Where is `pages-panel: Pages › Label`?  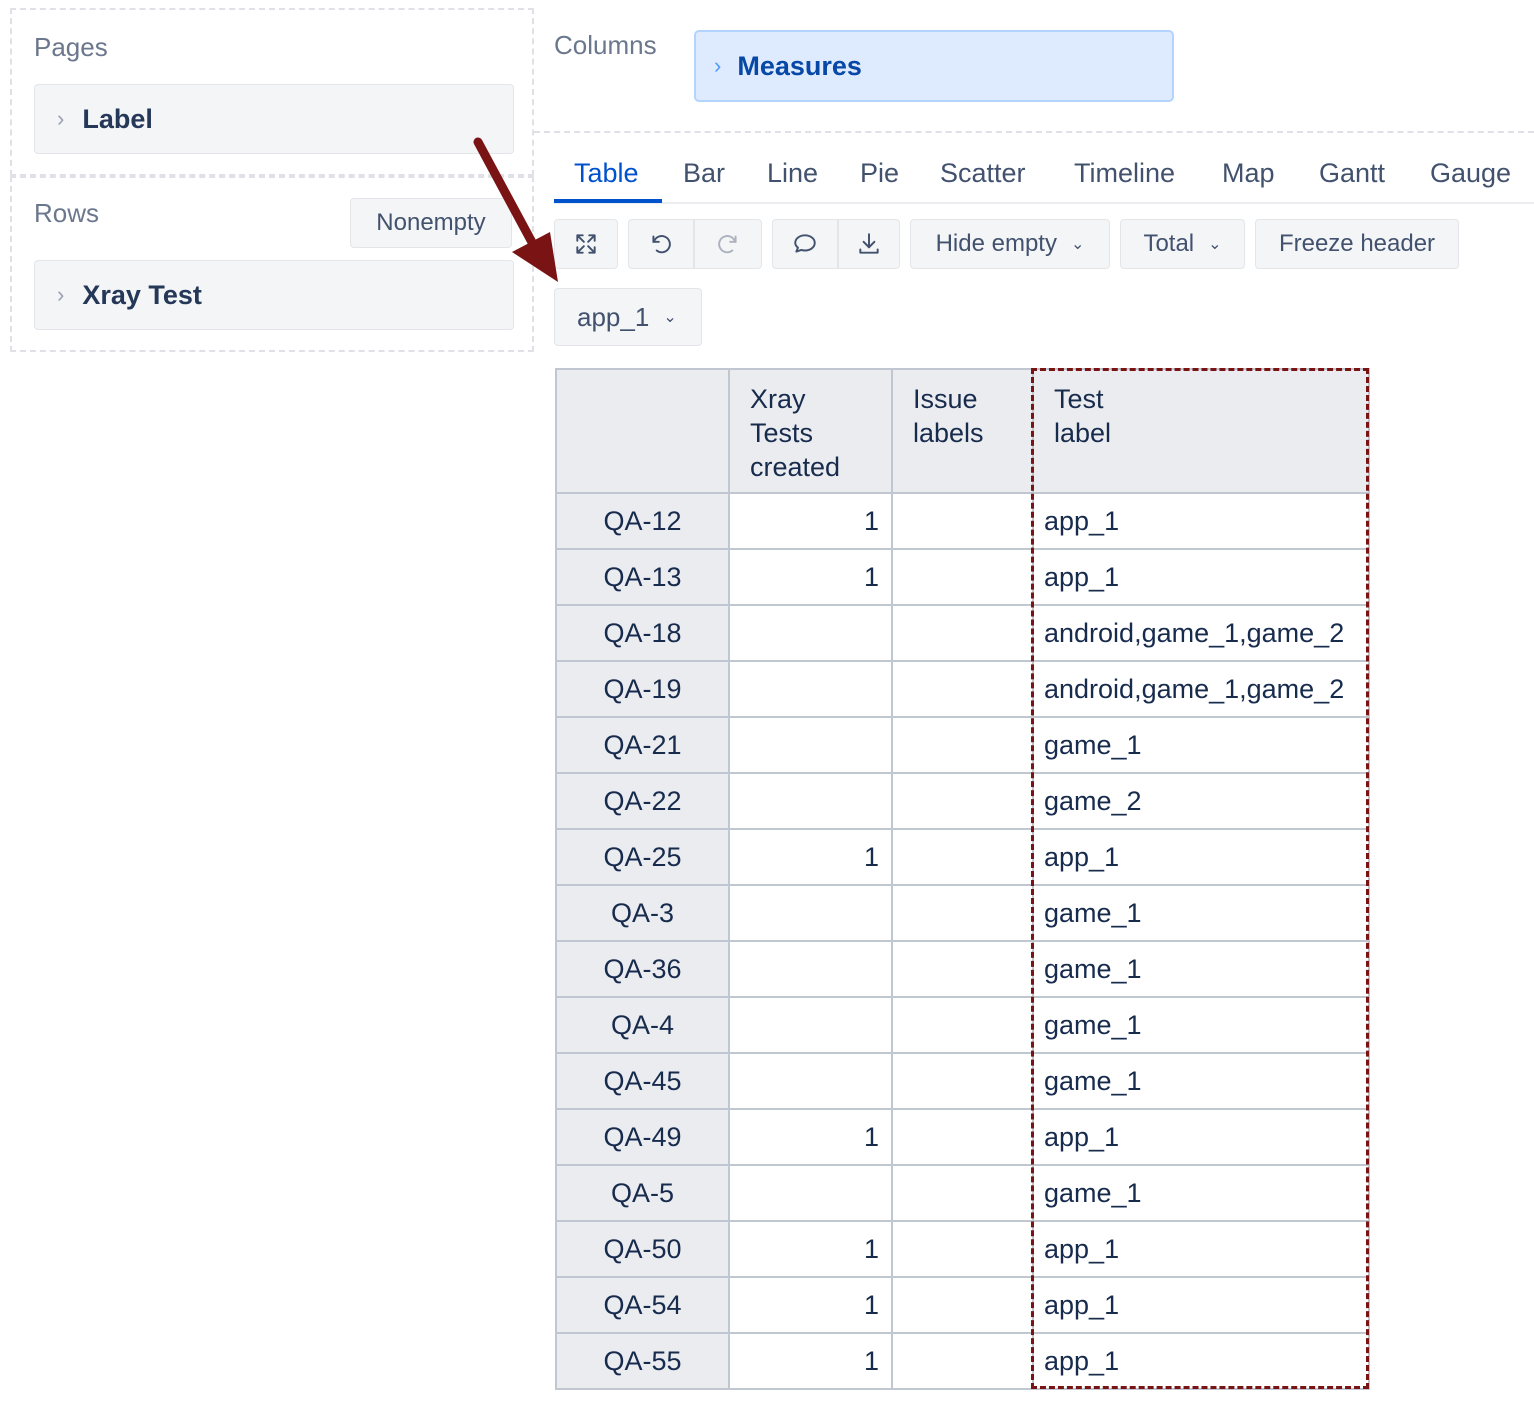
pages-panel: Pages › Label is located at coordinates (272, 92).